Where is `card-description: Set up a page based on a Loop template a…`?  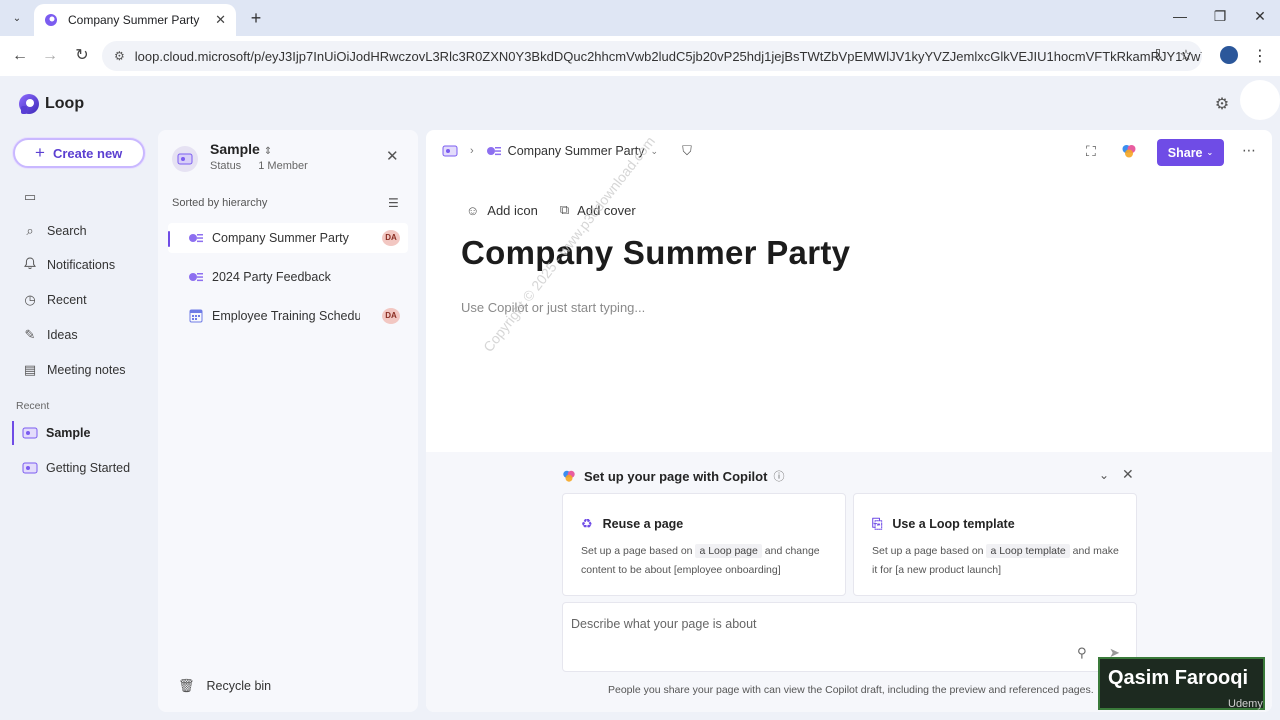
card-description: Set up a page based on a Loop template a… is located at coordinates (997, 561).